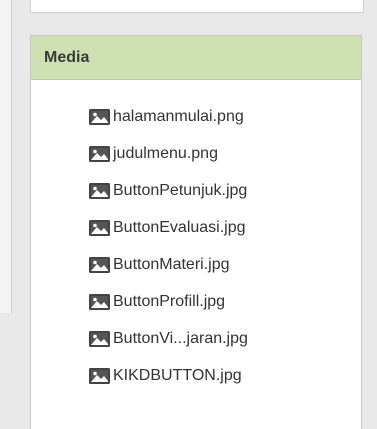 This screenshot has width=377, height=429. I want to click on media-item: judulmenu.png, so click(153, 154).